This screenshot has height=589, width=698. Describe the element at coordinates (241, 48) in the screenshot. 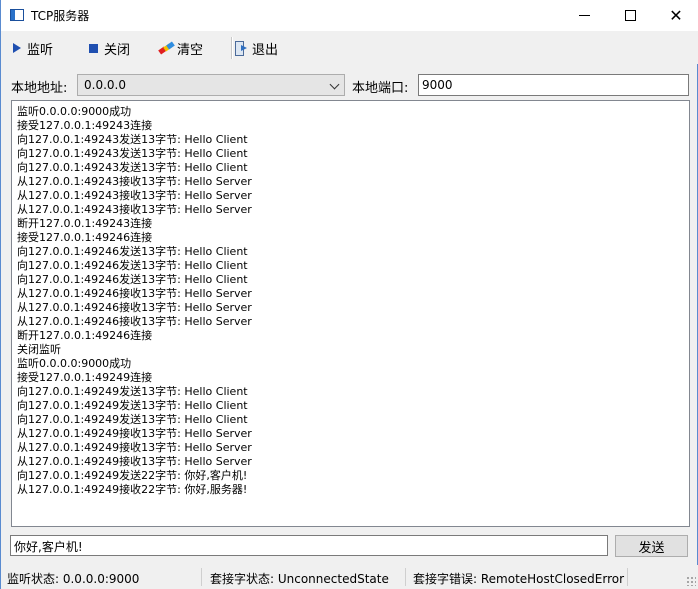

I see `exit-door-icon` at that location.